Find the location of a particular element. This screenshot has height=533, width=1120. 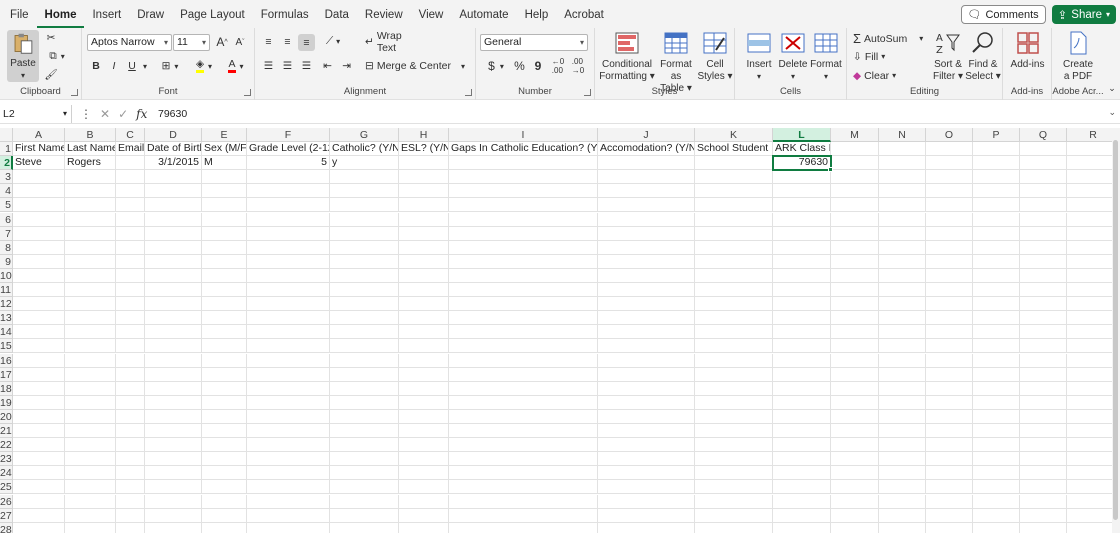

cell-o10 is located at coordinates (949, 275).